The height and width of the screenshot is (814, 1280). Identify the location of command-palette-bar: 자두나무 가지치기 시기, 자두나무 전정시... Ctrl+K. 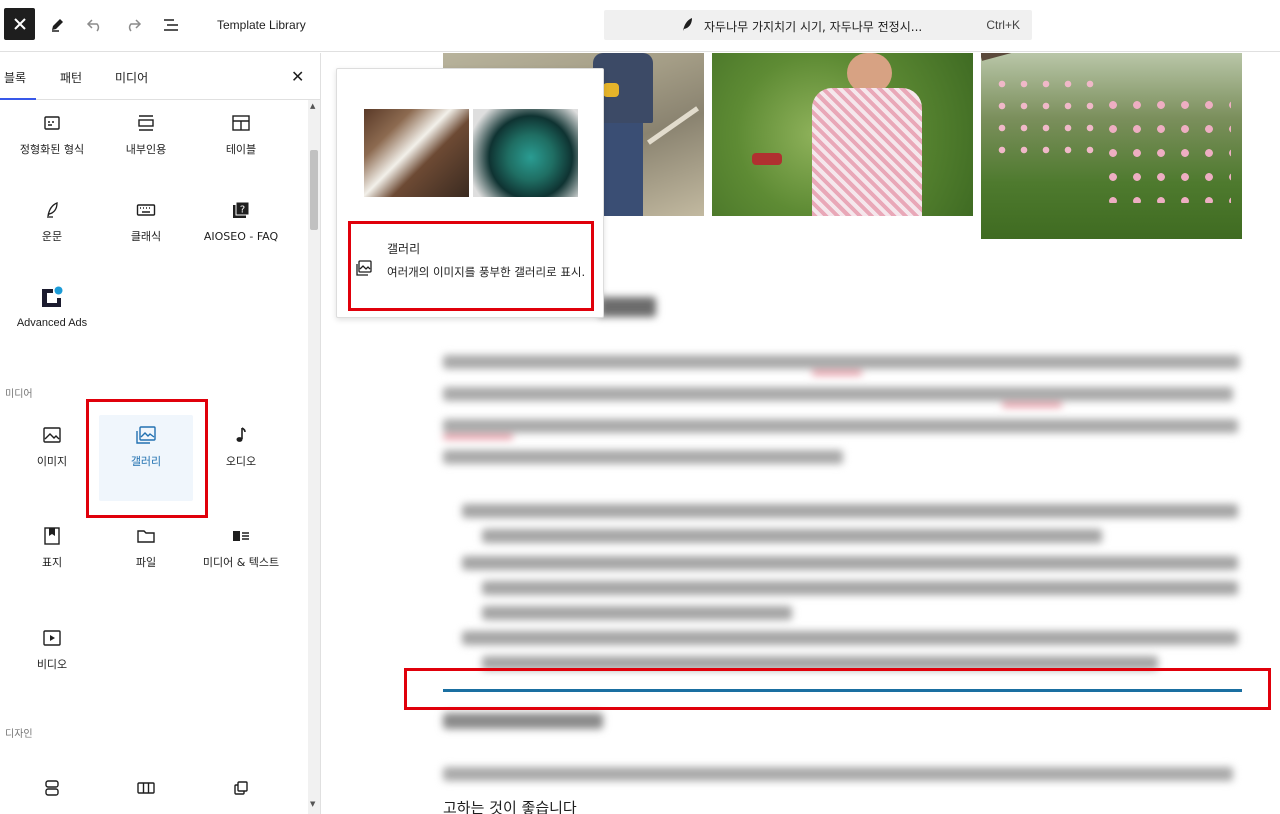
(818, 25).